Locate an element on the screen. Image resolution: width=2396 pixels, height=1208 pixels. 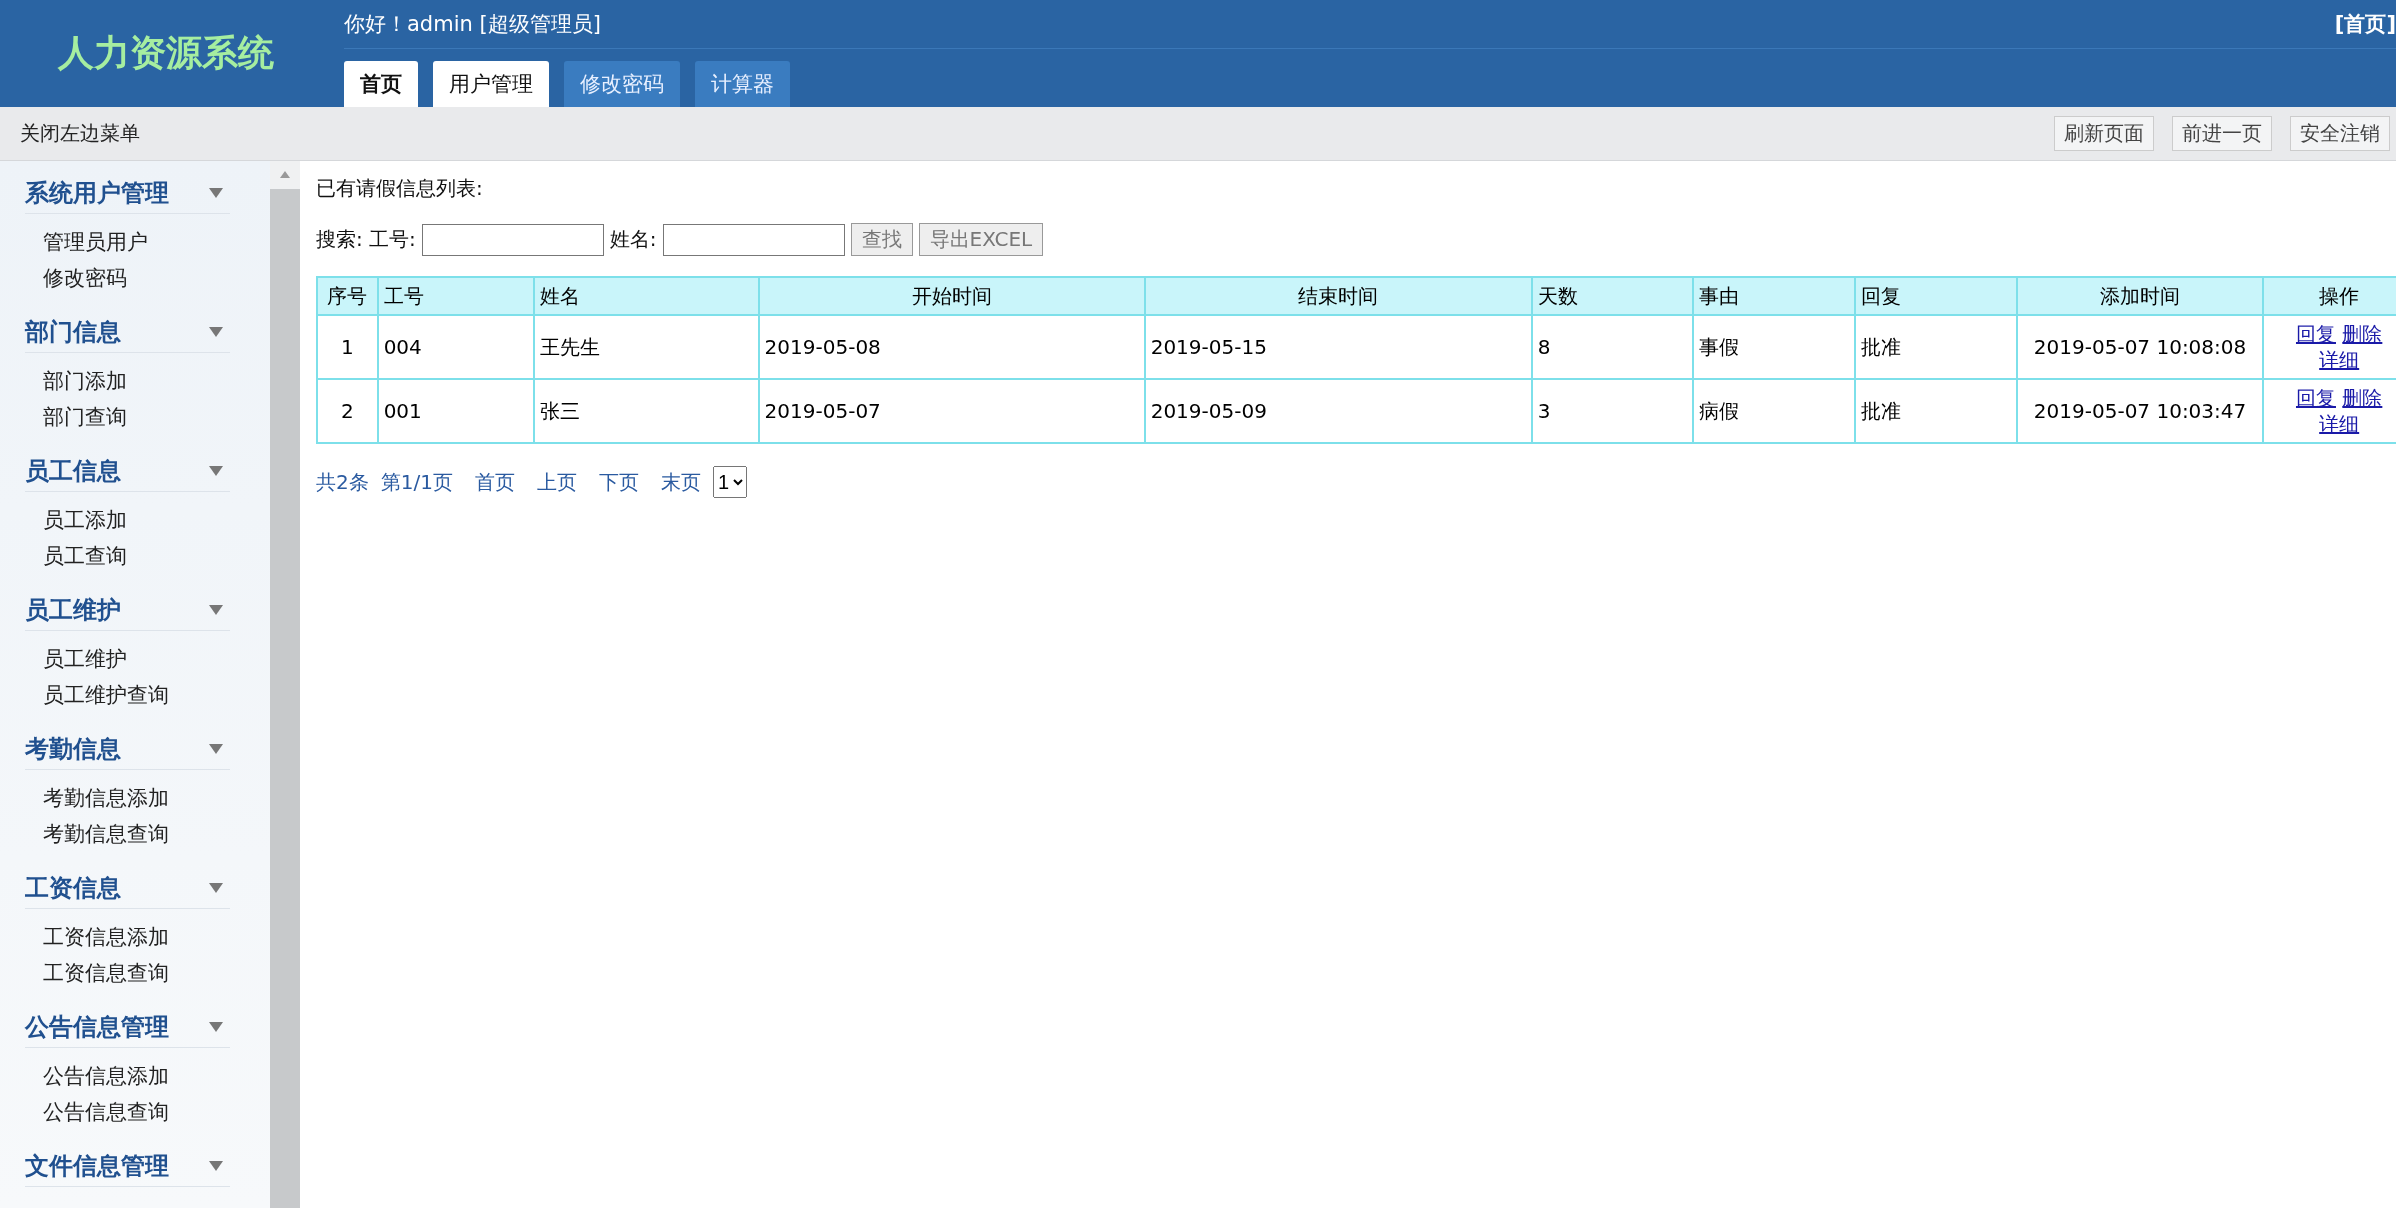
menu-item: 员工维护 is located at coordinates (147, 659).